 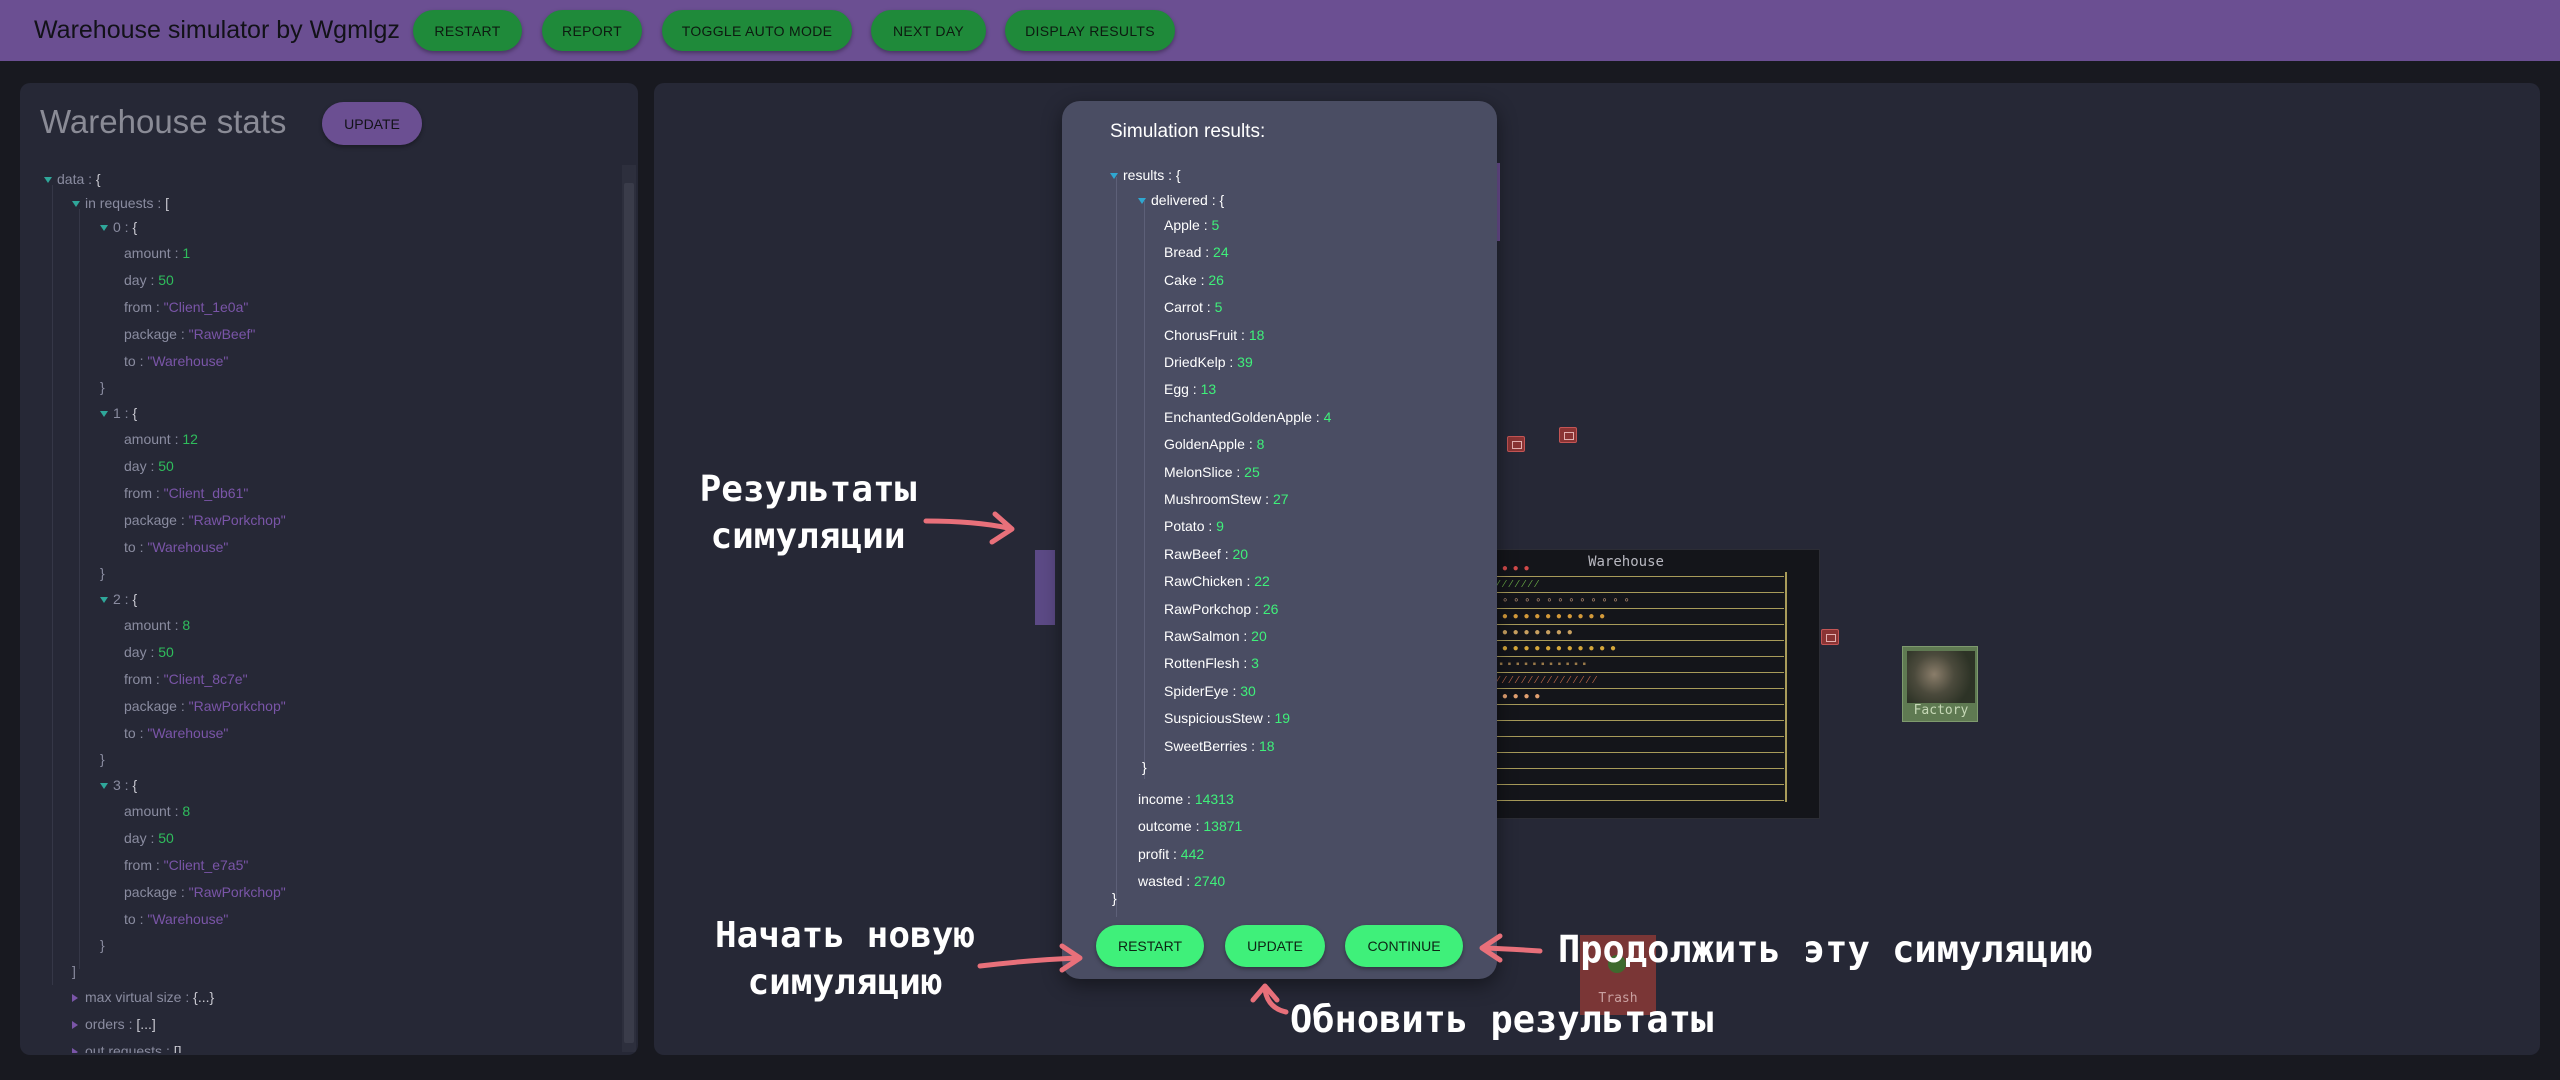 What do you see at coordinates (1941, 710) in the screenshot?
I see `factory-label: Factory` at bounding box center [1941, 710].